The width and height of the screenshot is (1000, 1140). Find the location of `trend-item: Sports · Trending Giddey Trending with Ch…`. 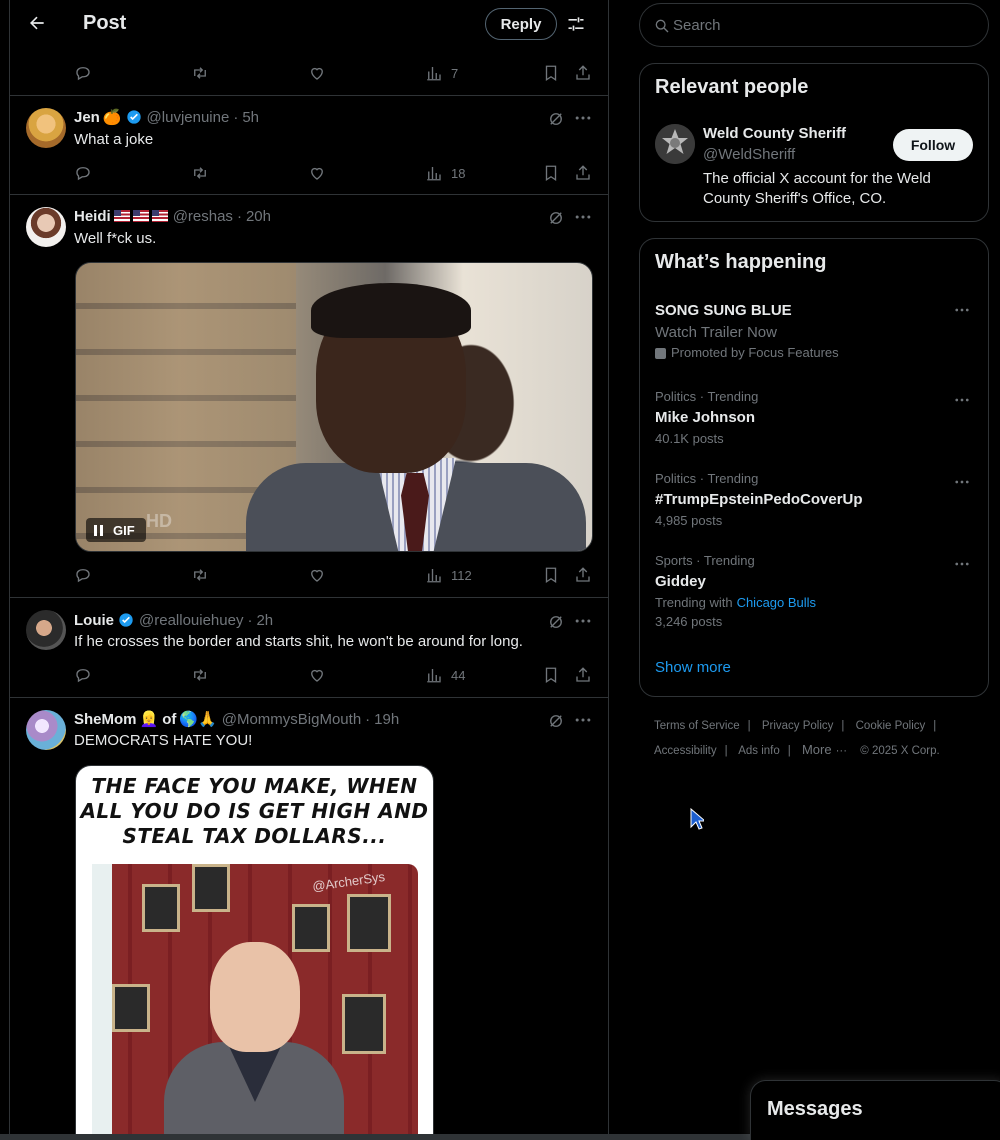

trend-item: Sports · Trending Giddey Trending with Ch… is located at coordinates (815, 592).